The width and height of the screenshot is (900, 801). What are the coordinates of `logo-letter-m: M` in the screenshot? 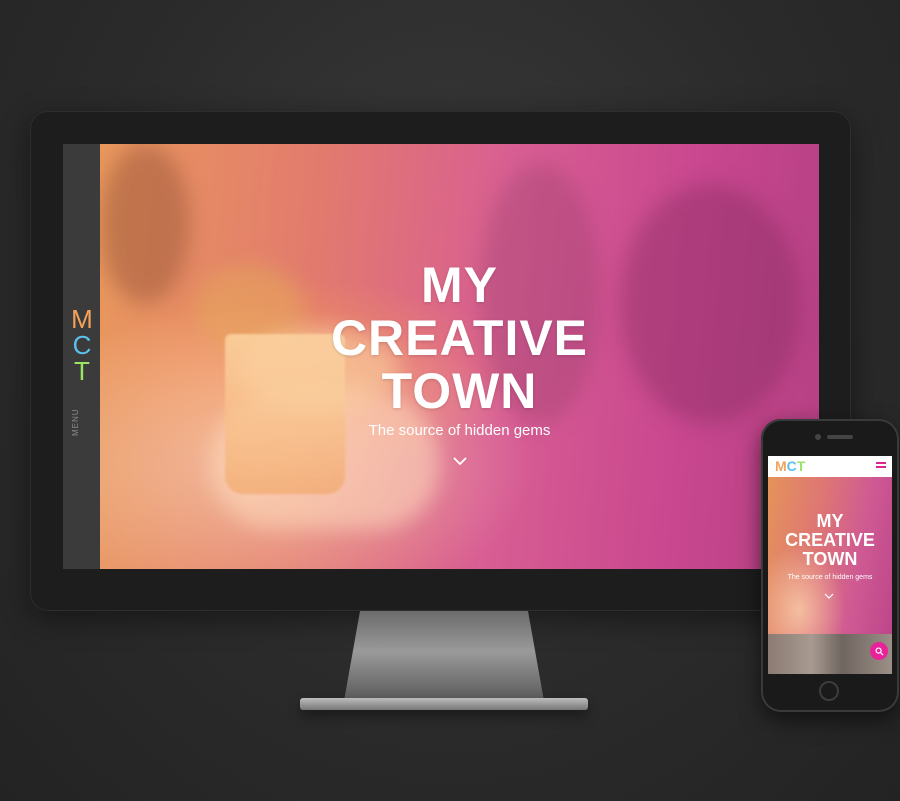 It's located at (82, 319).